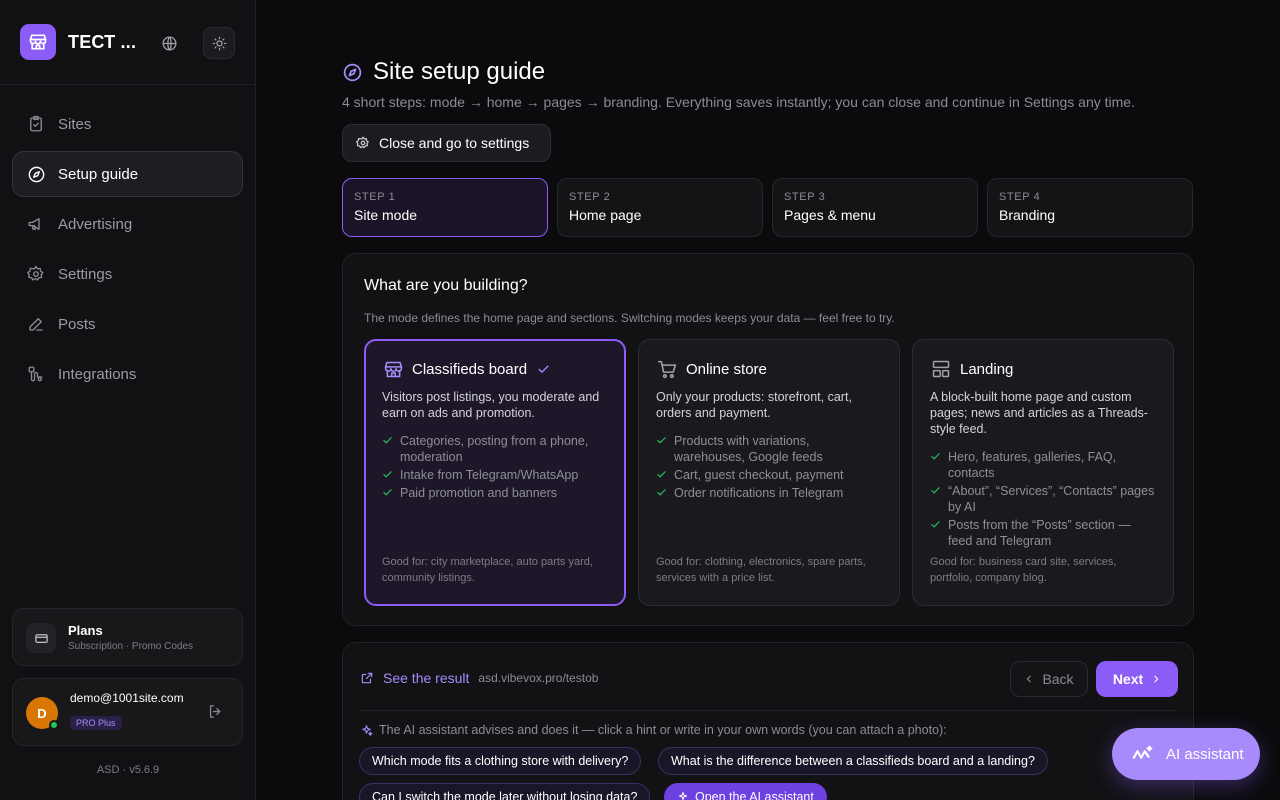 The image size is (1280, 800). I want to click on sidebar-item-integrations: Integrations, so click(127, 374).